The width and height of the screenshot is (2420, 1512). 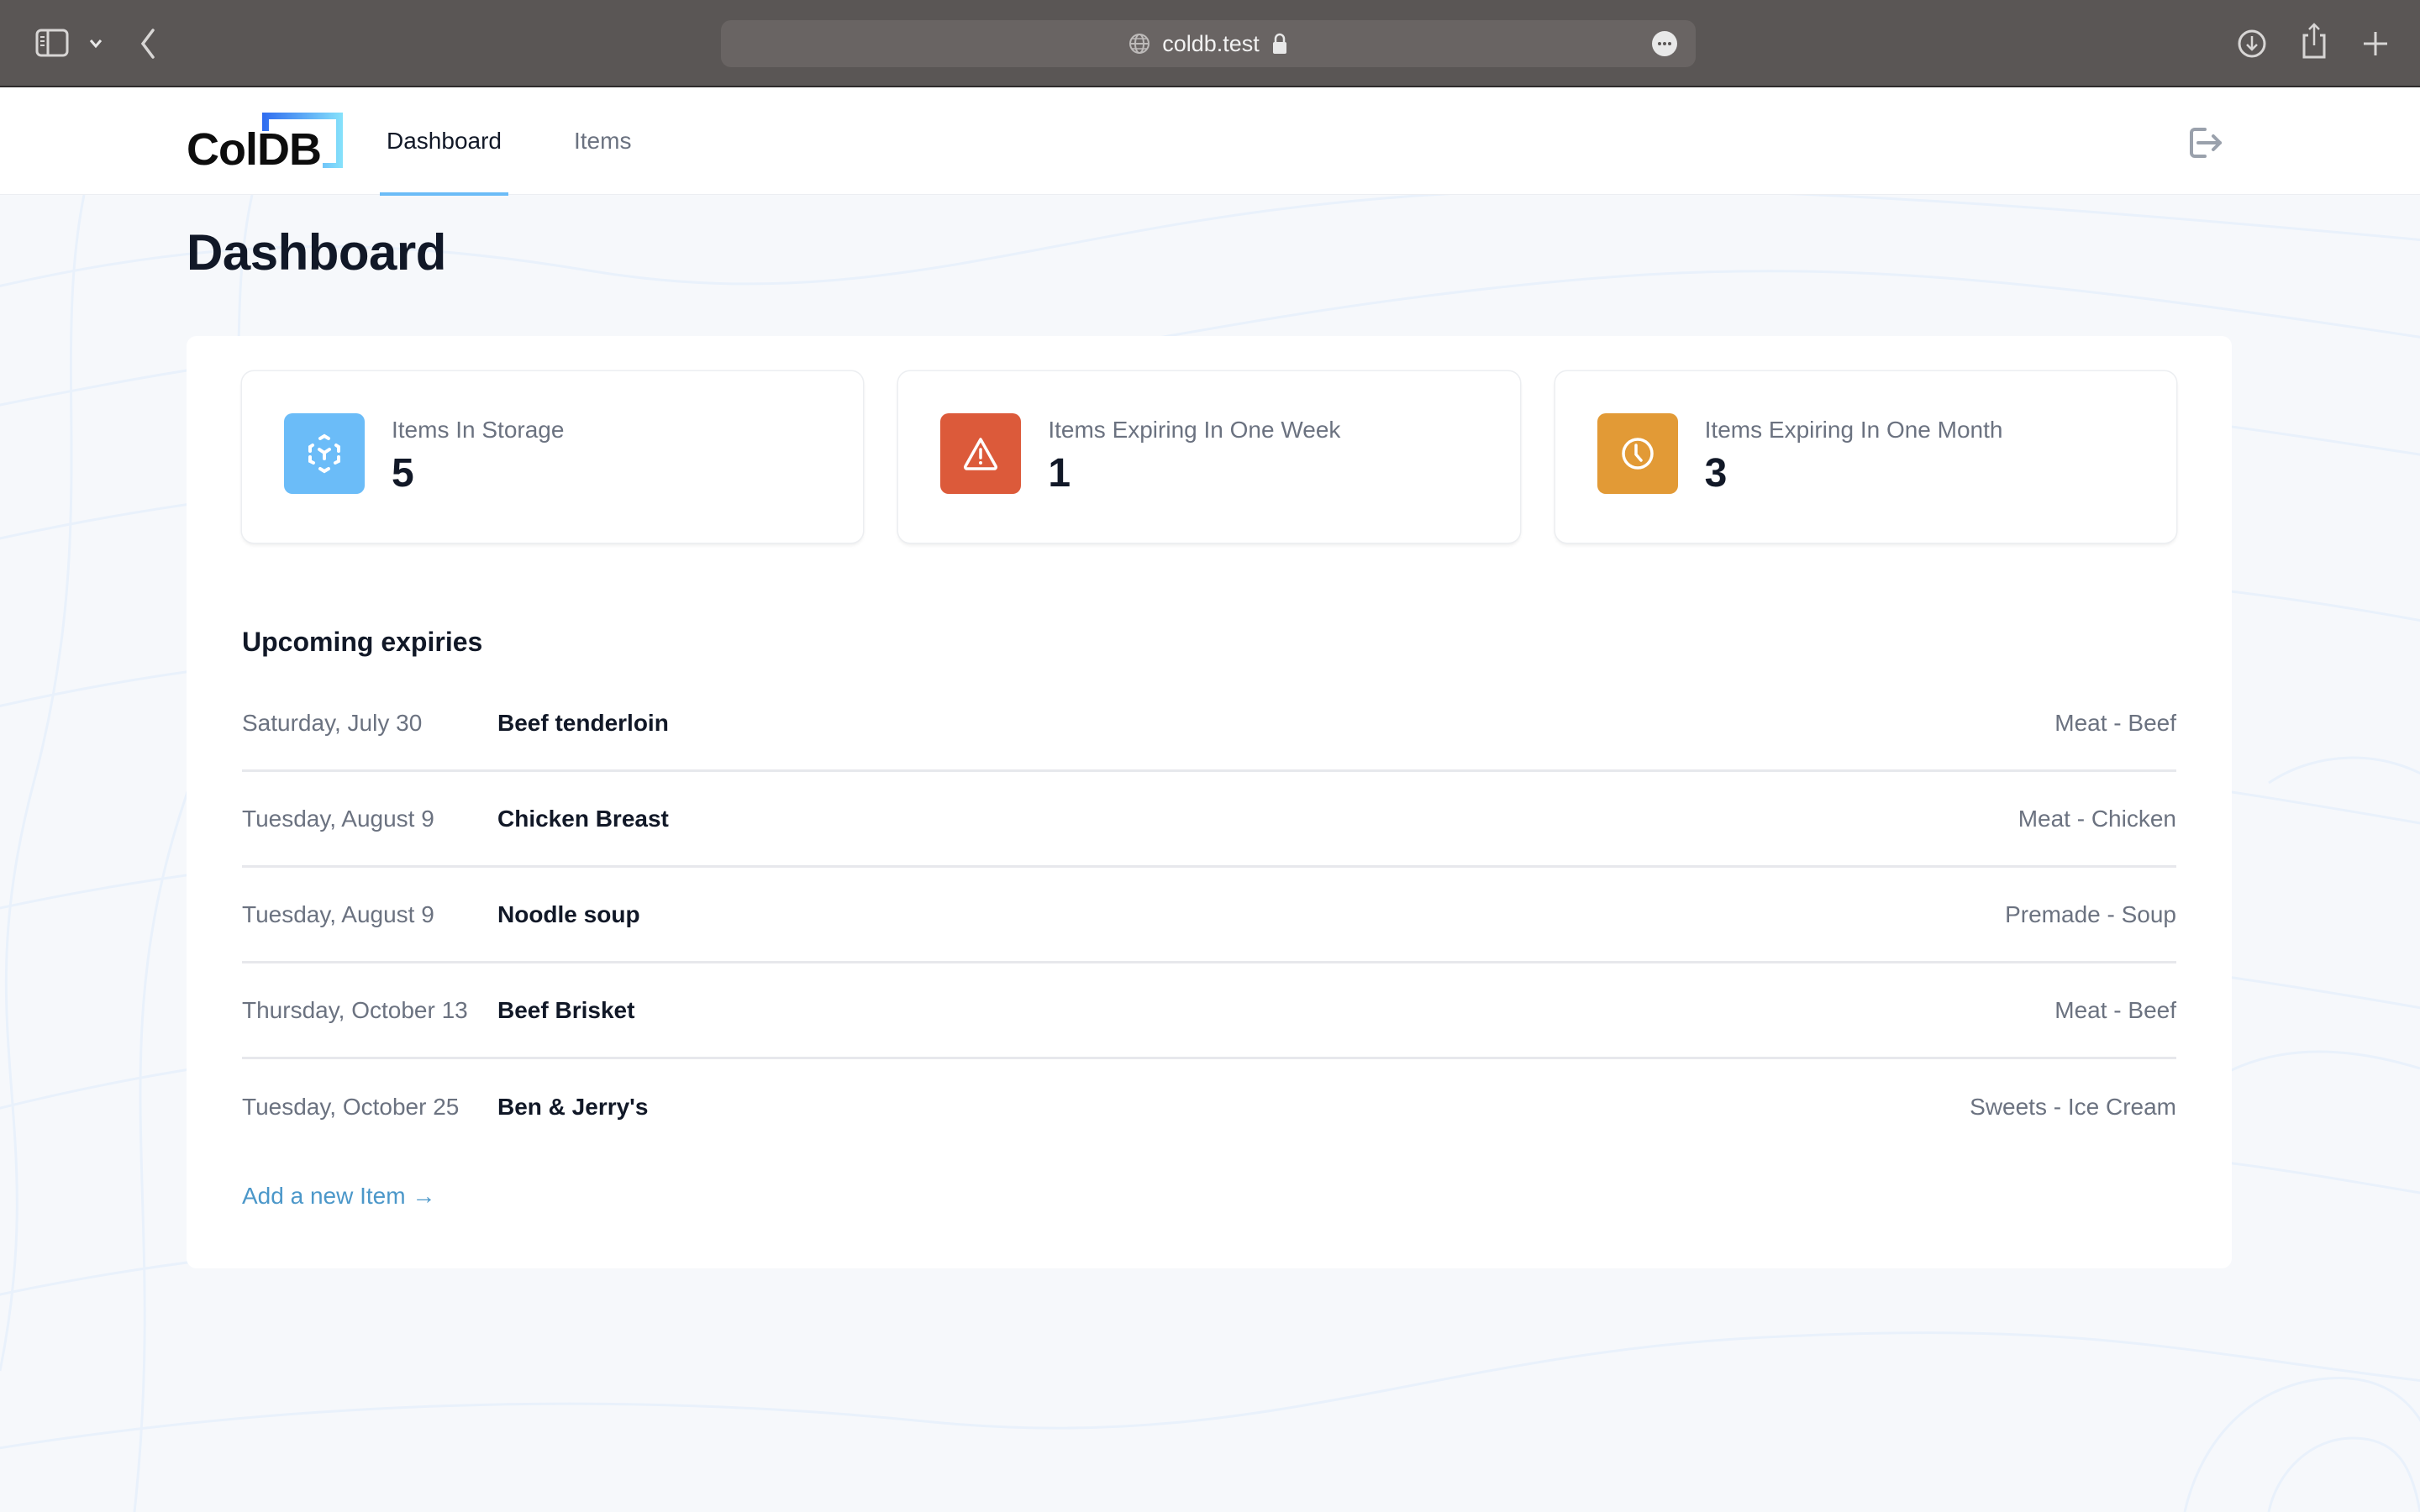 I want to click on item-category: Premade - Soup, so click(x=2090, y=913).